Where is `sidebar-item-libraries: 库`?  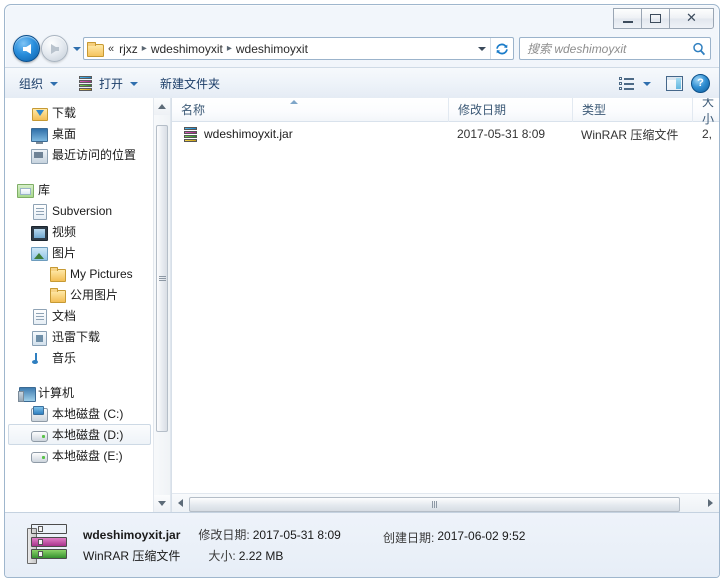
sidebar-item-libraries: 库 is located at coordinates (79, 189).